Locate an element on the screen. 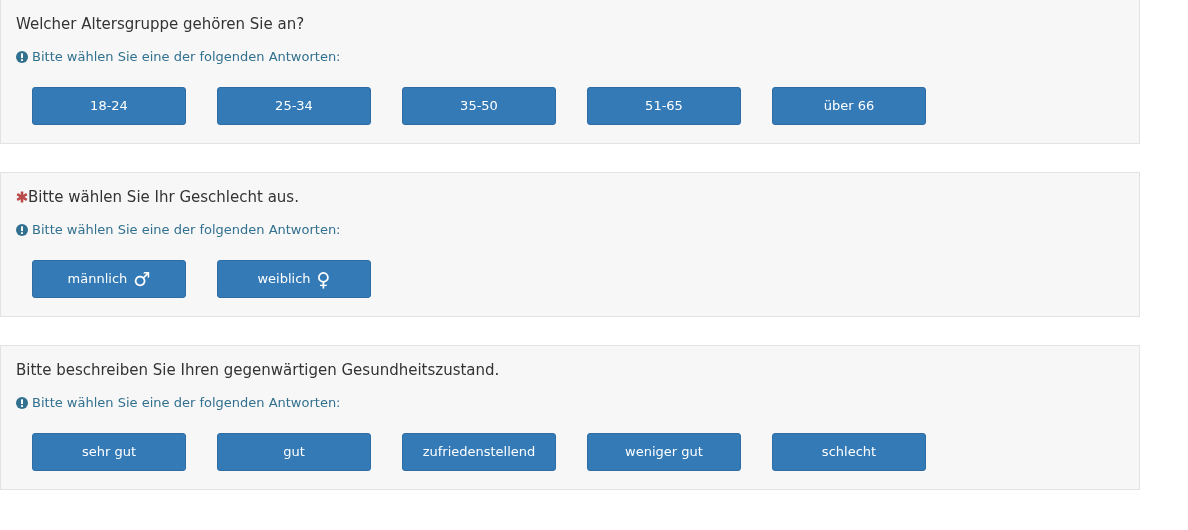 This screenshot has height=530, width=1188. answer-button: zufriedenstellend is located at coordinates (479, 452).